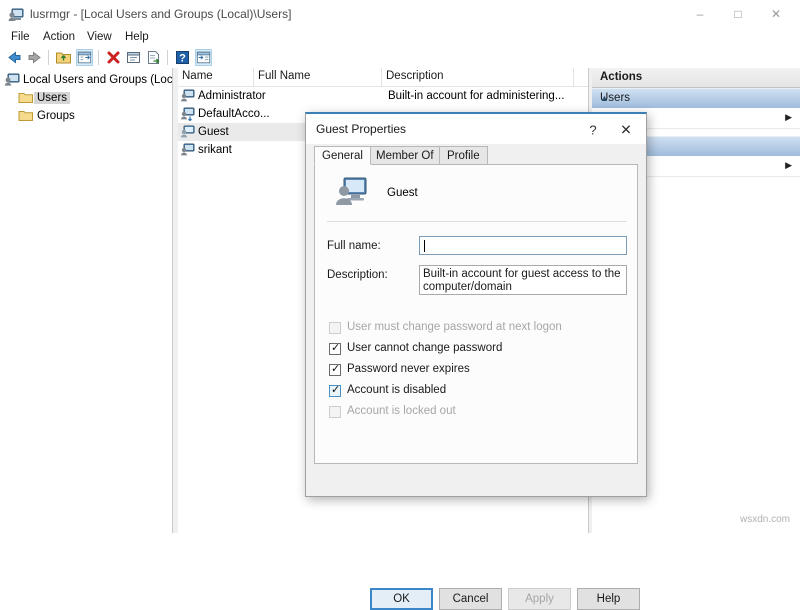 Image resolution: width=800 pixels, height=610 pixels. Describe the element at coordinates (400, 58) in the screenshot. I see `toolbar: ?` at that location.